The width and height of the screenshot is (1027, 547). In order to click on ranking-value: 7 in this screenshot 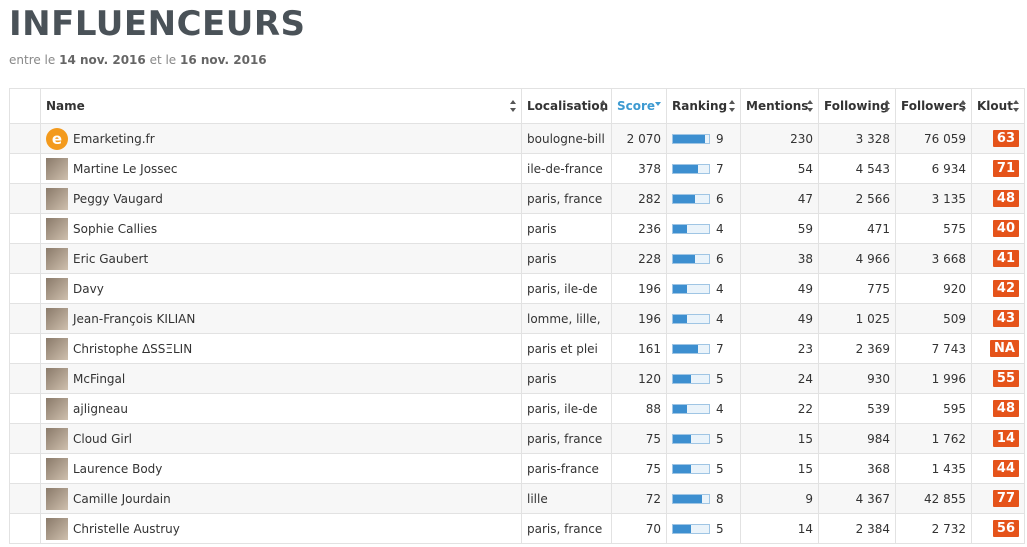, I will do `click(720, 348)`.